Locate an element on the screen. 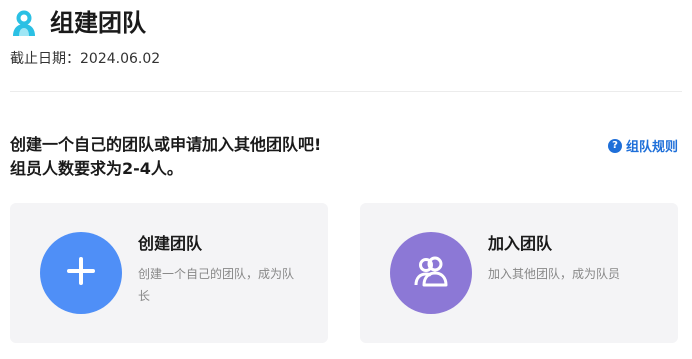 The image size is (692, 359). help-circle-icon: ? is located at coordinates (614, 145).